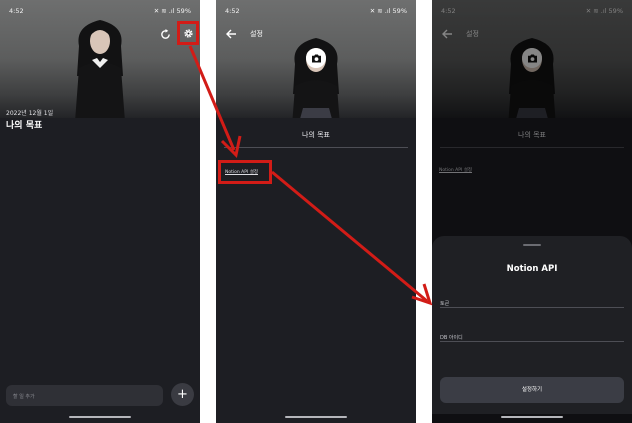 The height and width of the screenshot is (423, 632). Describe the element at coordinates (532, 269) in the screenshot. I see `sheet-title: Notion API` at that location.